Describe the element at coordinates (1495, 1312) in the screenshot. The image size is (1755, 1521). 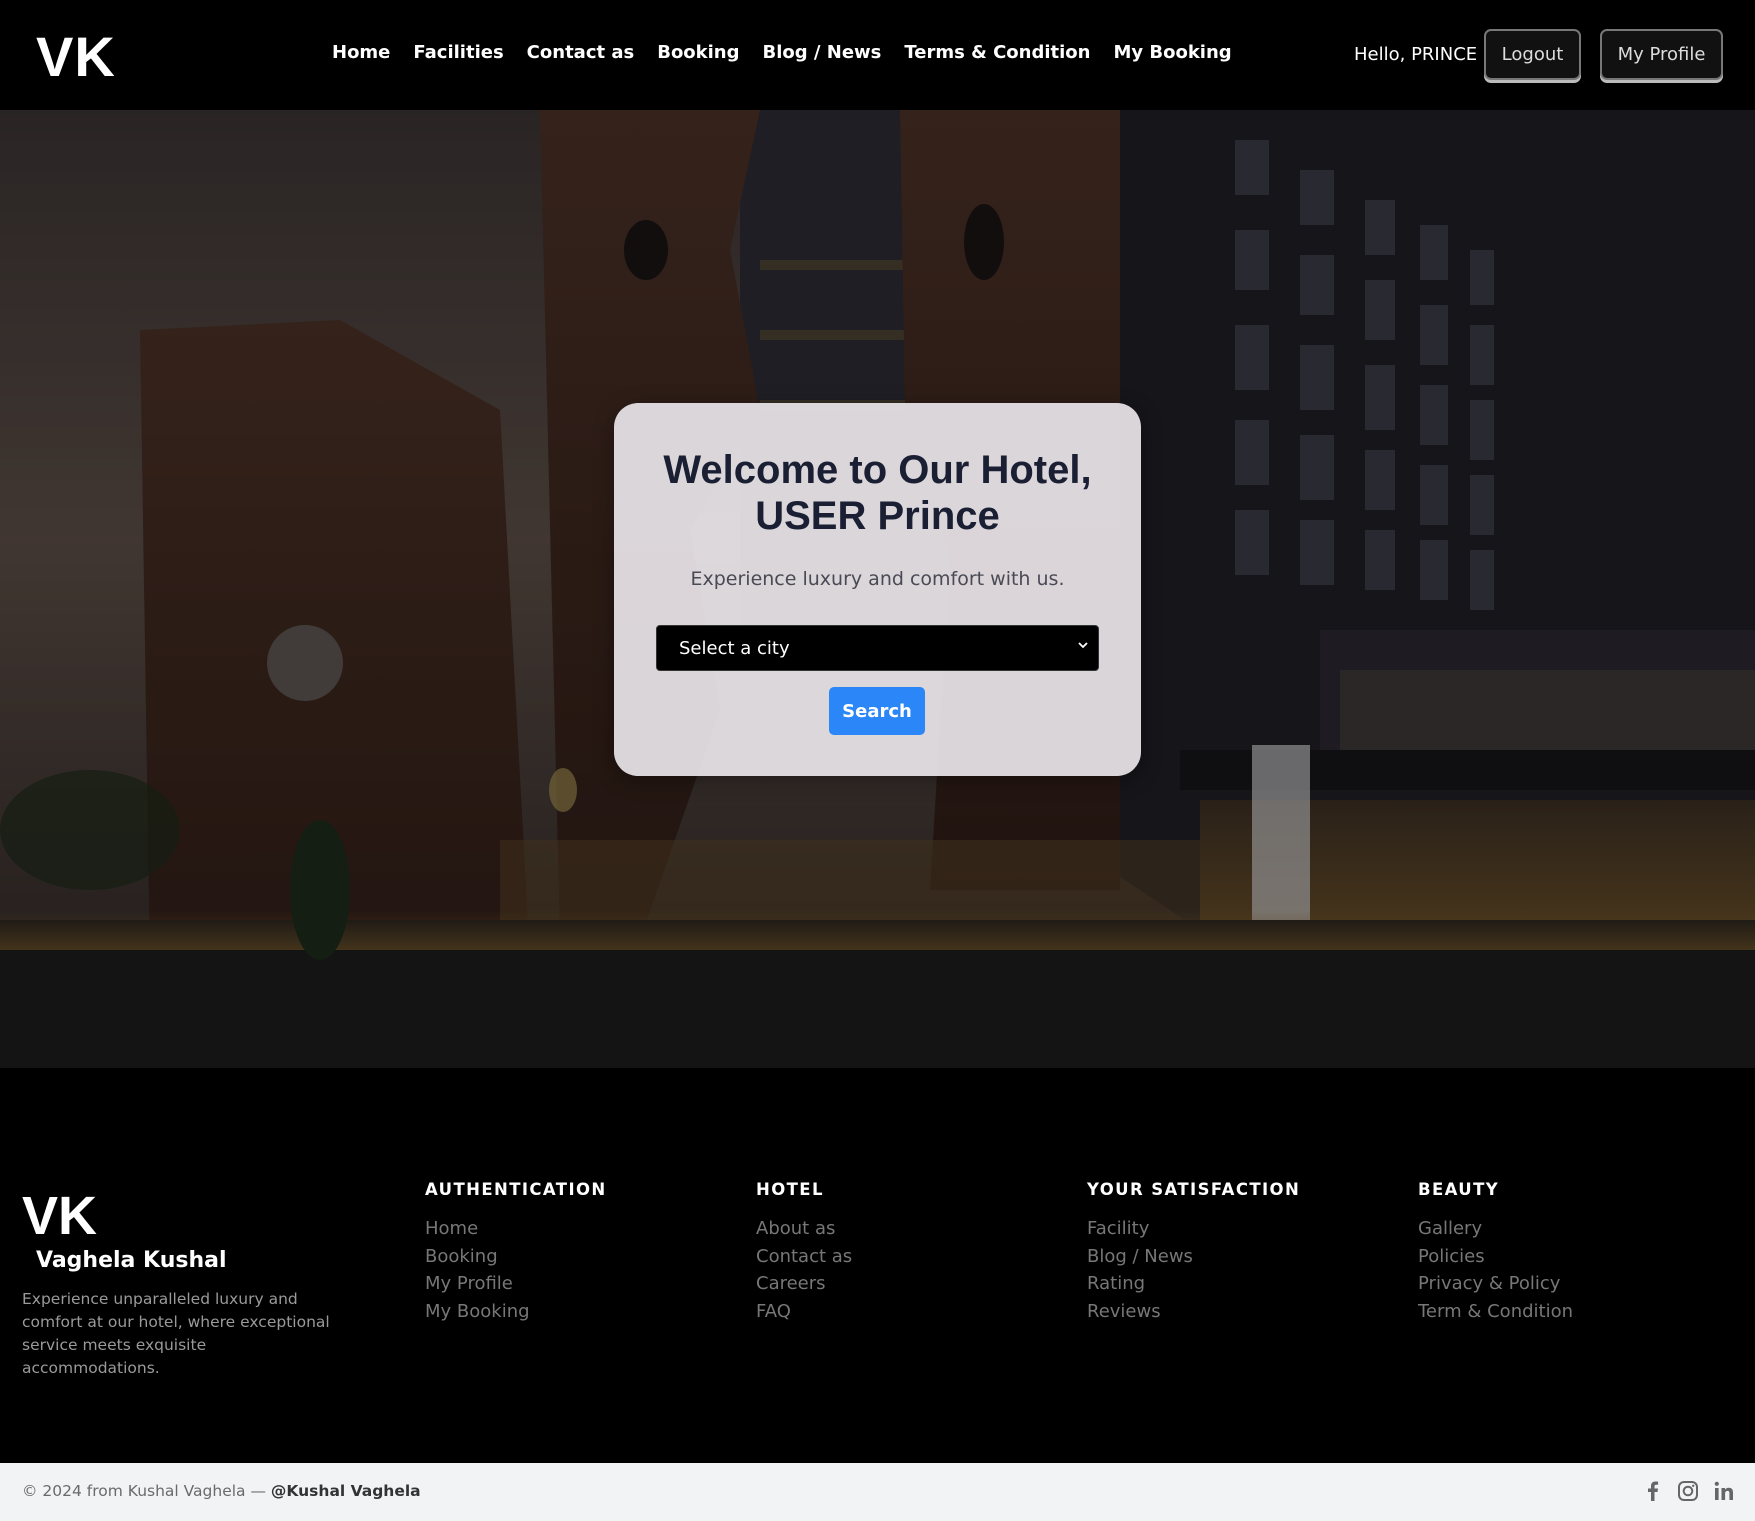
I see `footer-link-terms: Term & Condition` at that location.